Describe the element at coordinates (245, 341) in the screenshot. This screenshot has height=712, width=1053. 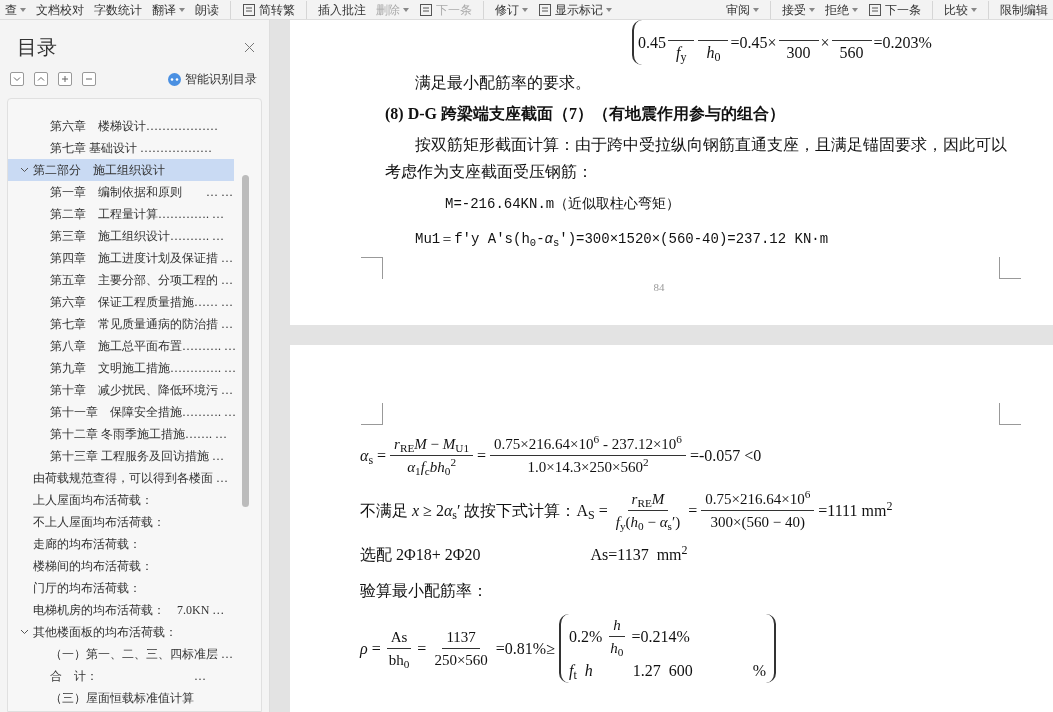
I see `scrollbar-thumb` at that location.